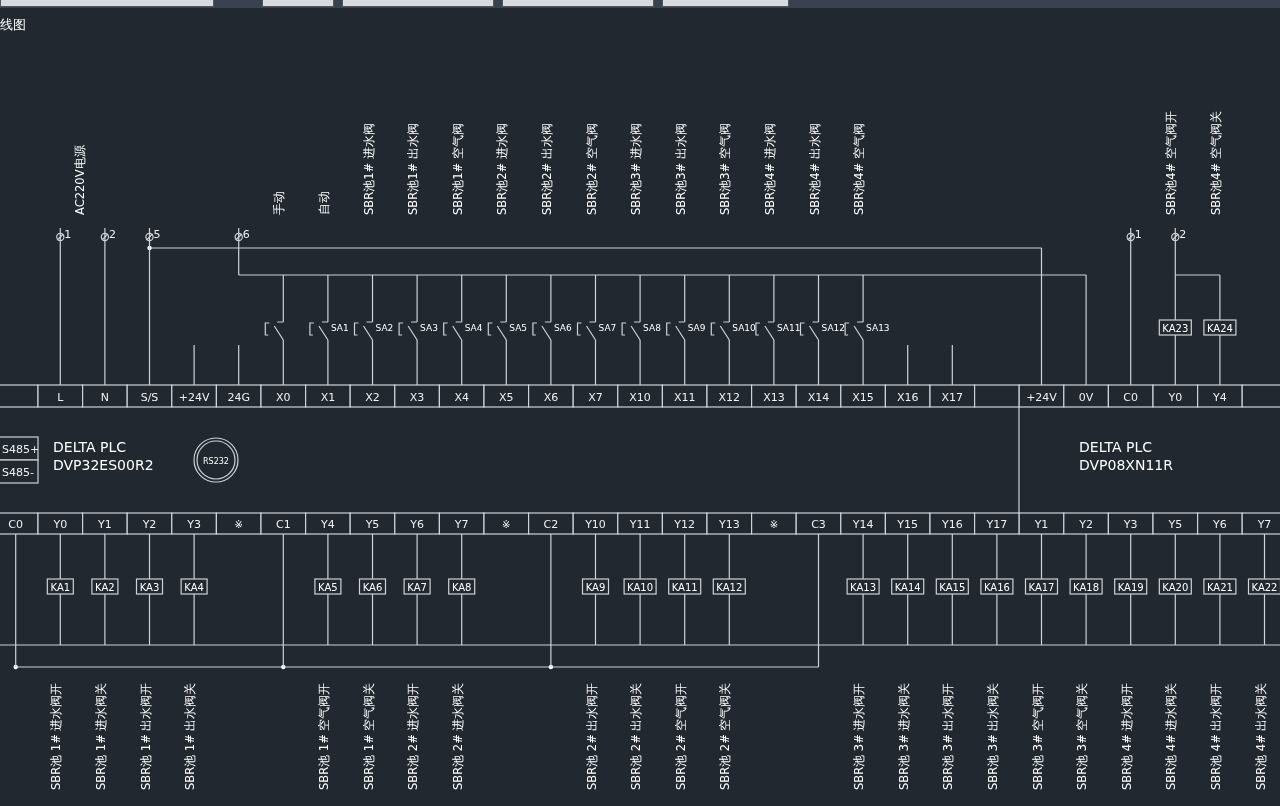 Image resolution: width=1280 pixels, height=806 pixels. I want to click on switch-label: SA9, so click(696, 328).